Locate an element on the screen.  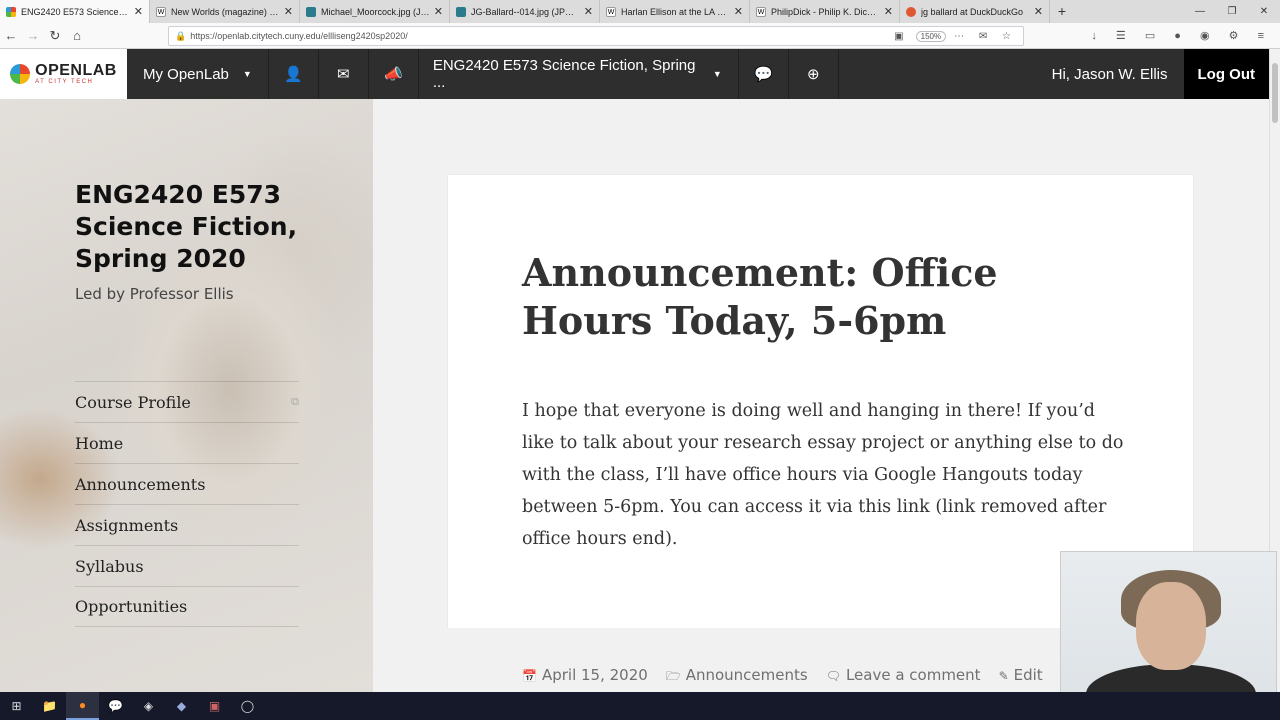
announcements-icon: 📣 is located at coordinates (394, 74).